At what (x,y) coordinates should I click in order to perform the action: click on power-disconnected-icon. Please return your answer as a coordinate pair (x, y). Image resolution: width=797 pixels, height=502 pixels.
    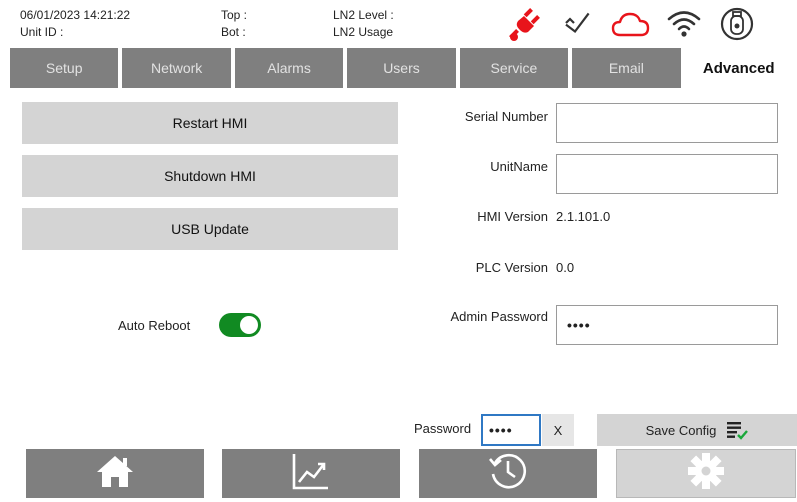
    Looking at the image, I should click on (525, 24).